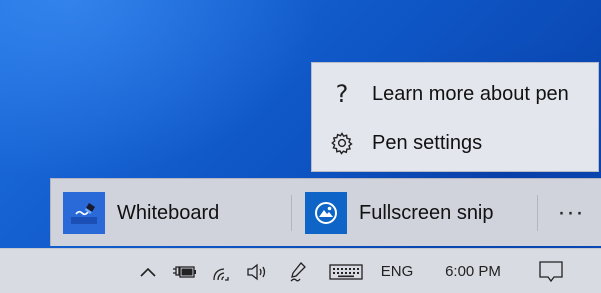 Image resolution: width=601 pixels, height=293 pixels. Describe the element at coordinates (222, 271) in the screenshot. I see `wifi-icon` at that location.